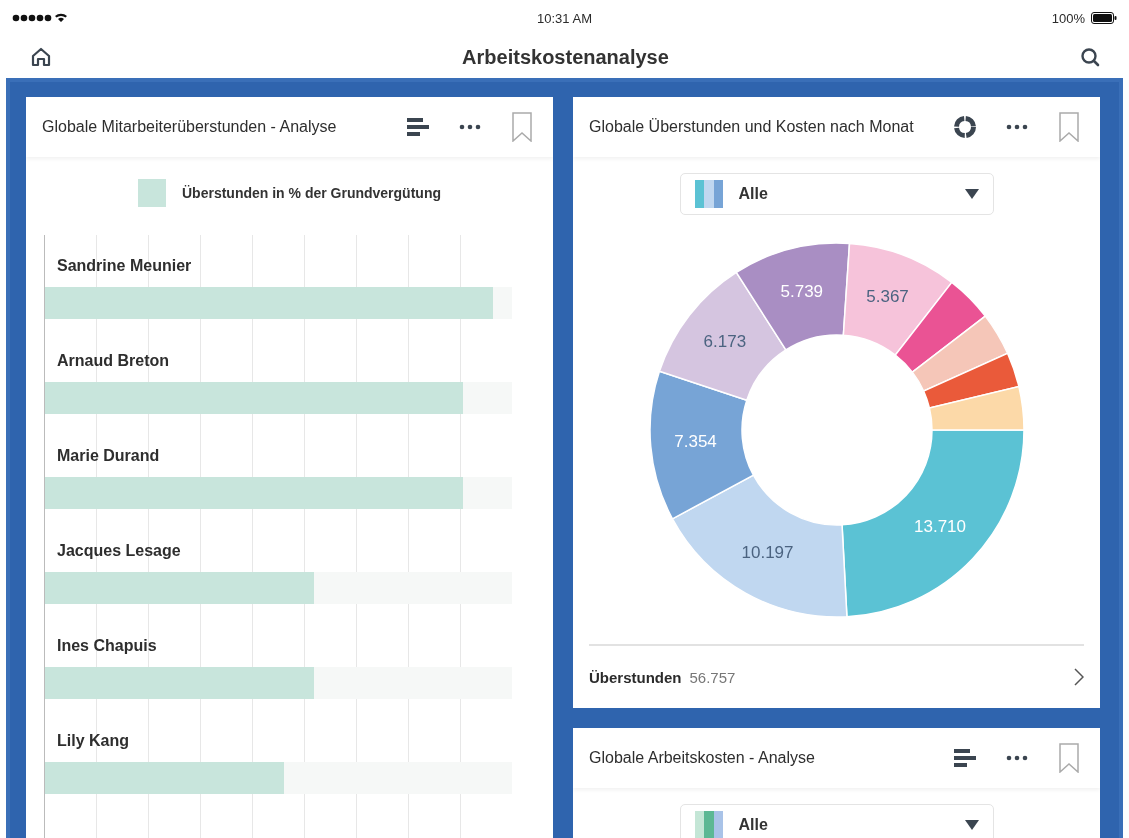 Image resolution: width=1129 pixels, height=838 pixels. What do you see at coordinates (189, 127) in the screenshot?
I see `card-title: Globale Mitarbeiterüberstunden - Analyse` at bounding box center [189, 127].